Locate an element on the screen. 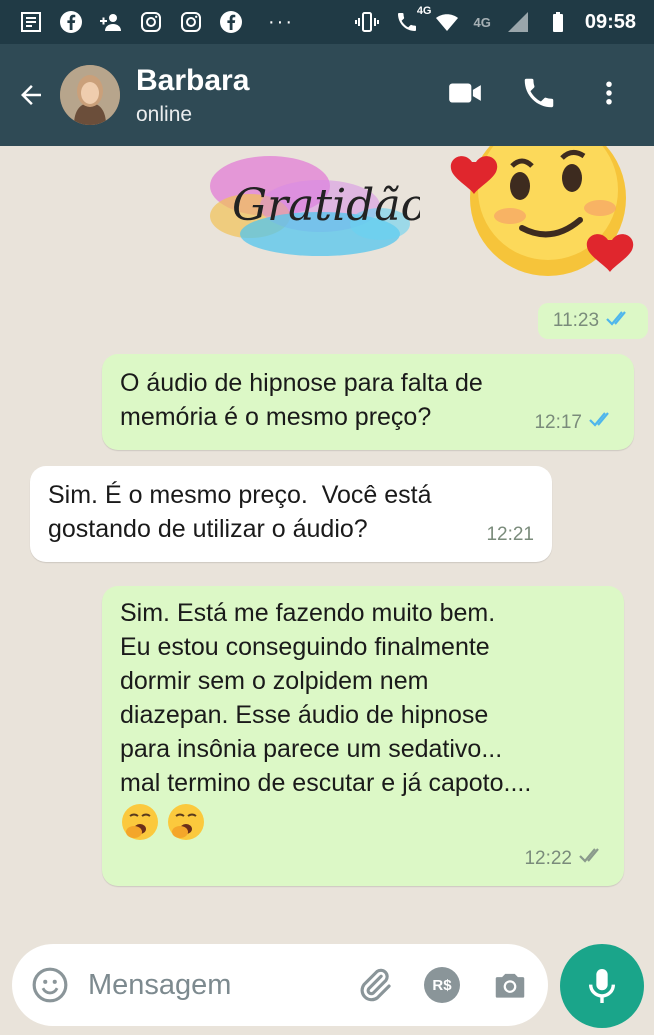  camera-button is located at coordinates (510, 985).